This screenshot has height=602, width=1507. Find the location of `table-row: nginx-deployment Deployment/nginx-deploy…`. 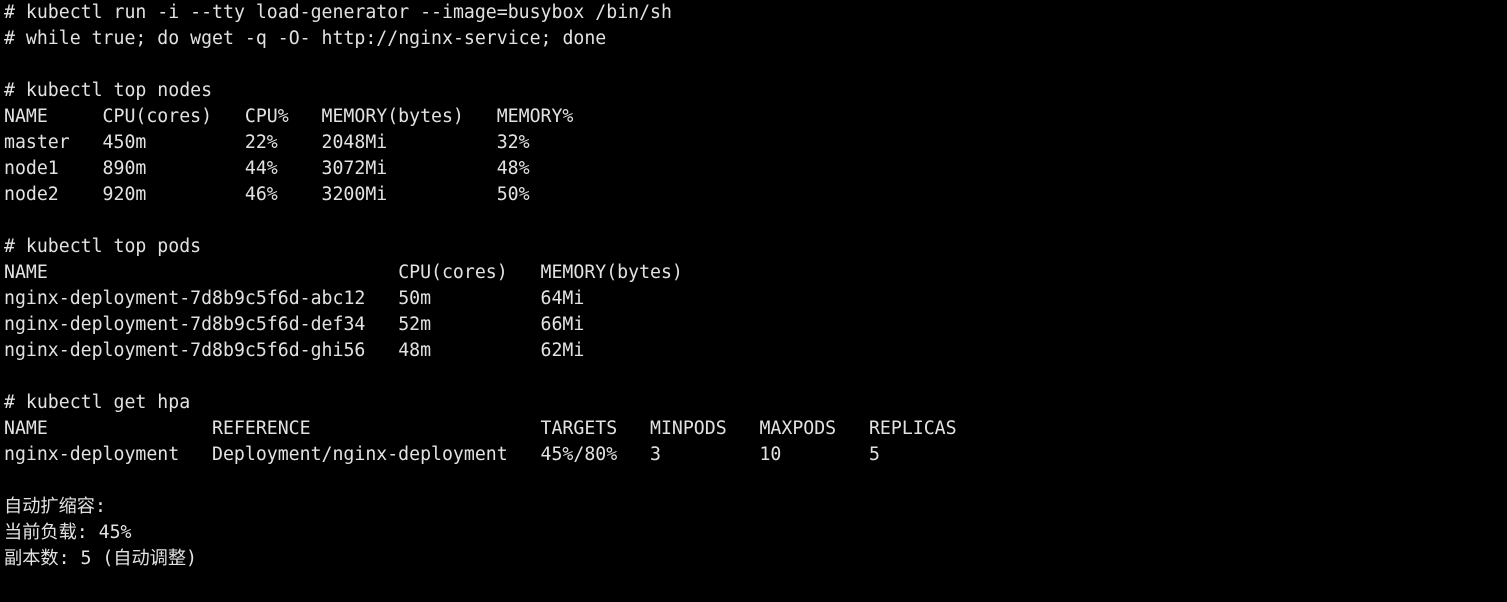

table-row: nginx-deployment Deployment/nginx-deploy… is located at coordinates (755, 455).